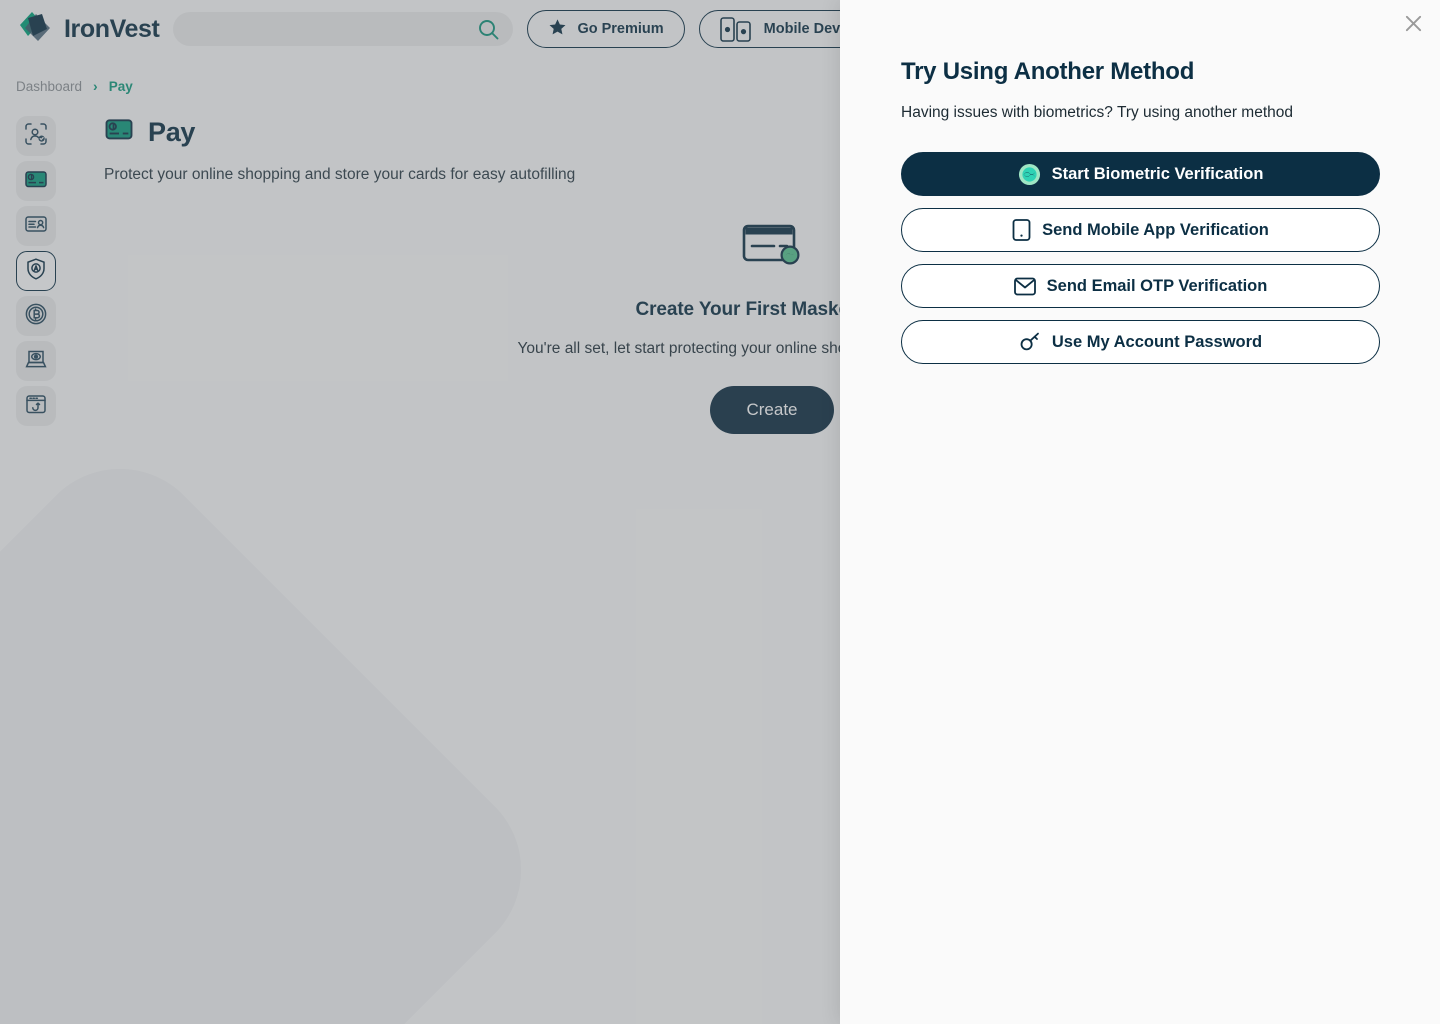 This screenshot has height=1024, width=1440. What do you see at coordinates (1157, 173) in the screenshot?
I see `start-biometric-verification-label: Start Biometric Verification` at bounding box center [1157, 173].